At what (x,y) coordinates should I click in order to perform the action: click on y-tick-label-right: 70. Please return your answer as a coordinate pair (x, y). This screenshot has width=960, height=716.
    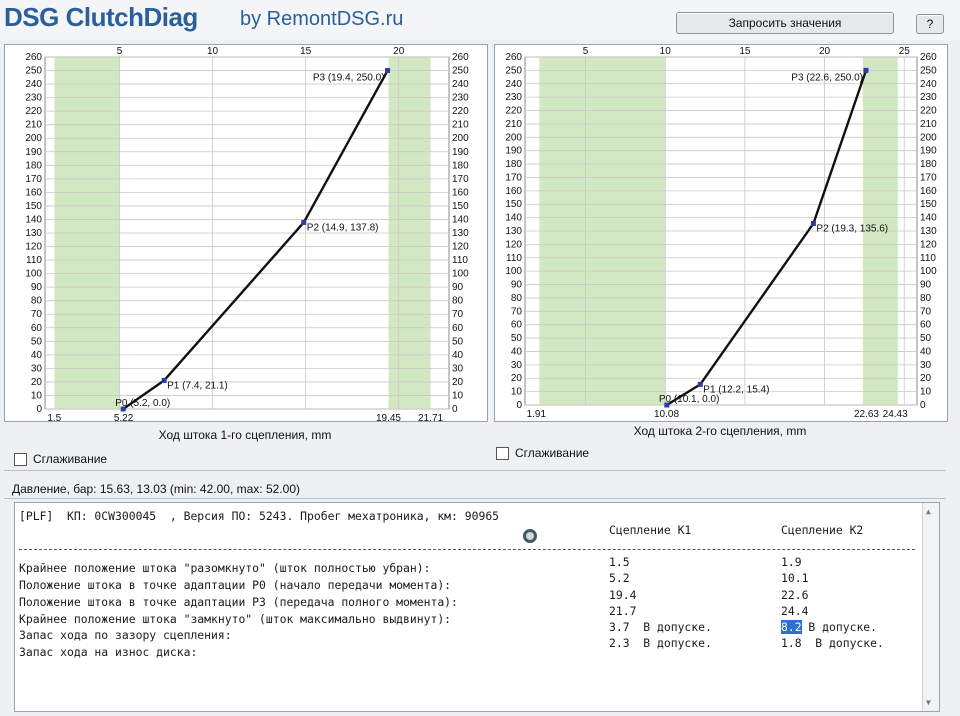
    Looking at the image, I should click on (458, 314).